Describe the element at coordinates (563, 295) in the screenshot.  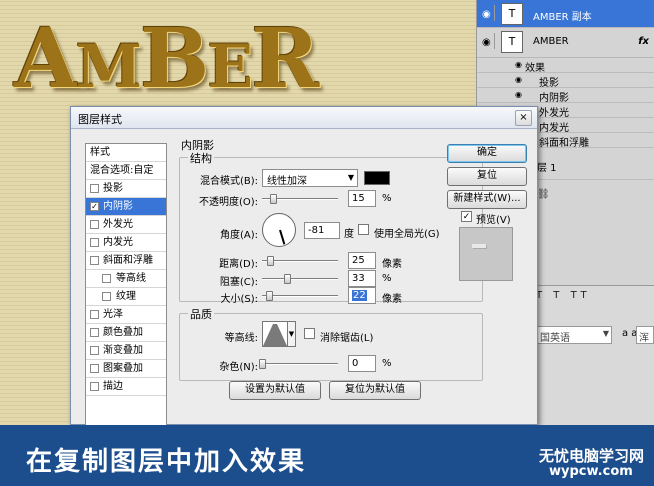
I see `text-style-toolbar: T T TT` at that location.